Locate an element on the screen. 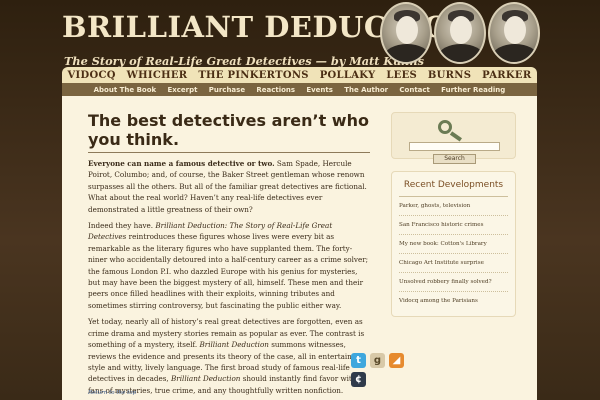  nav-further-reading: Further Reading is located at coordinates (473, 90).